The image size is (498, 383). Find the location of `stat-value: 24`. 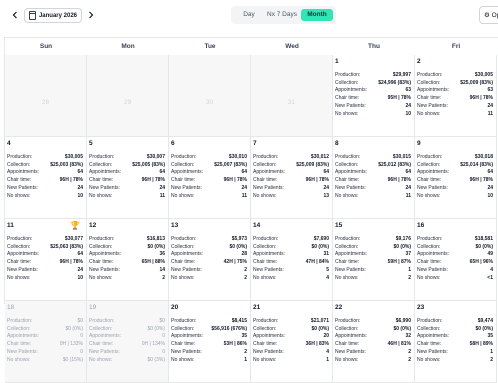

stat-value: 24 is located at coordinates (326, 187).